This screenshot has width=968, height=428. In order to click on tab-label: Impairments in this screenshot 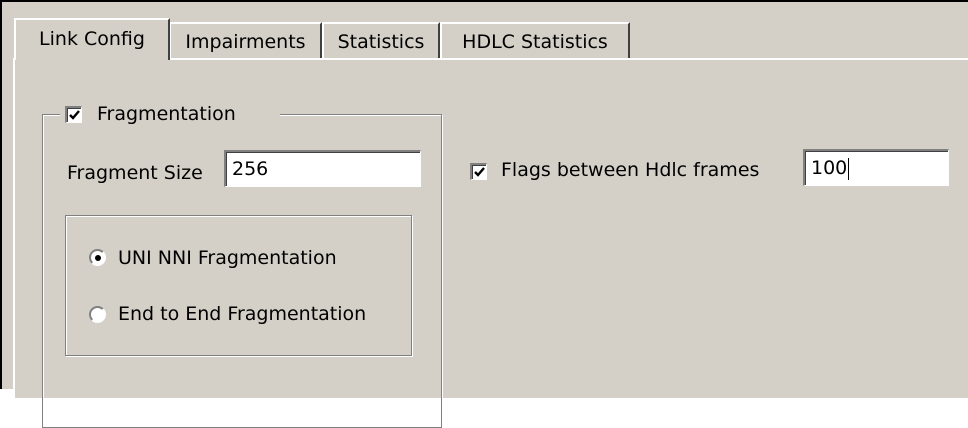, I will do `click(245, 42)`.